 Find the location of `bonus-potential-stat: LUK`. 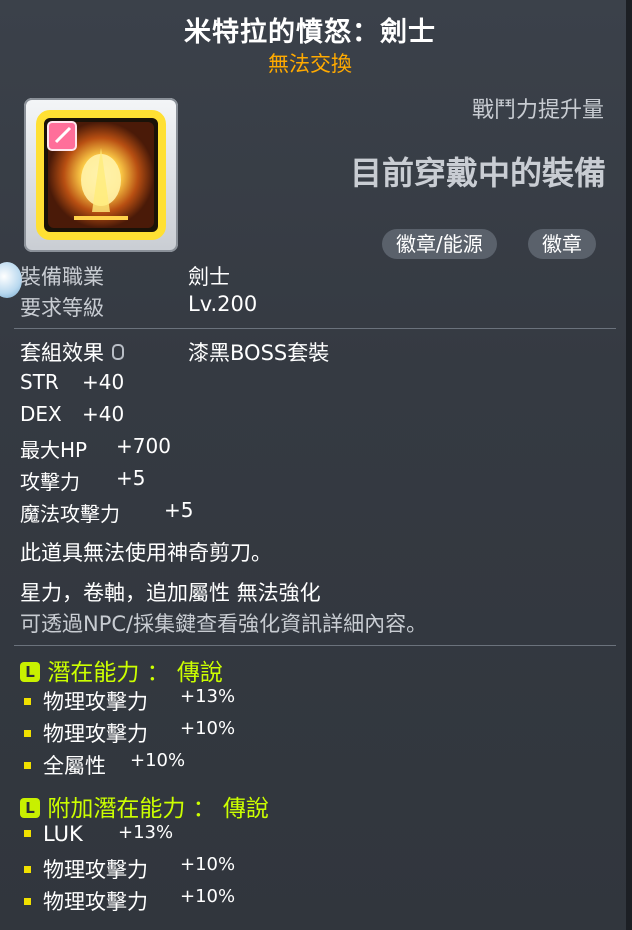

bonus-potential-stat: LUK is located at coordinates (63, 834).